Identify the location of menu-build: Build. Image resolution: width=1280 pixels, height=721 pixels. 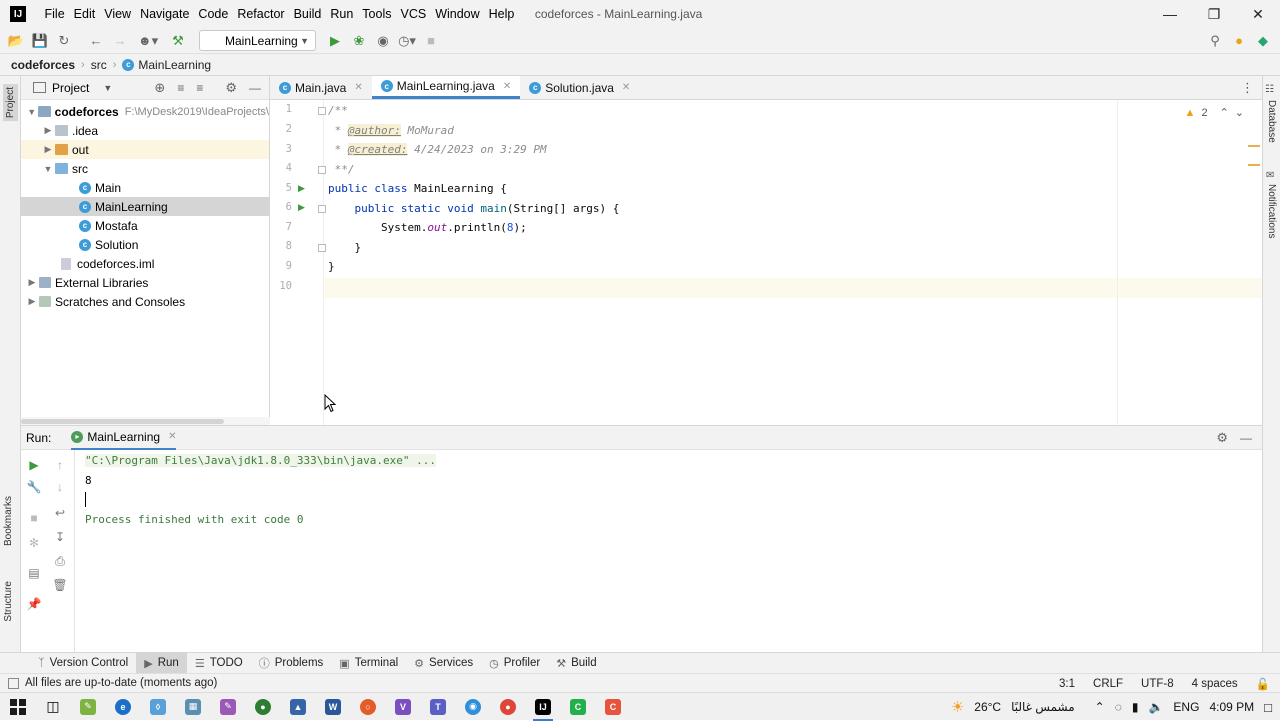
(307, 14).